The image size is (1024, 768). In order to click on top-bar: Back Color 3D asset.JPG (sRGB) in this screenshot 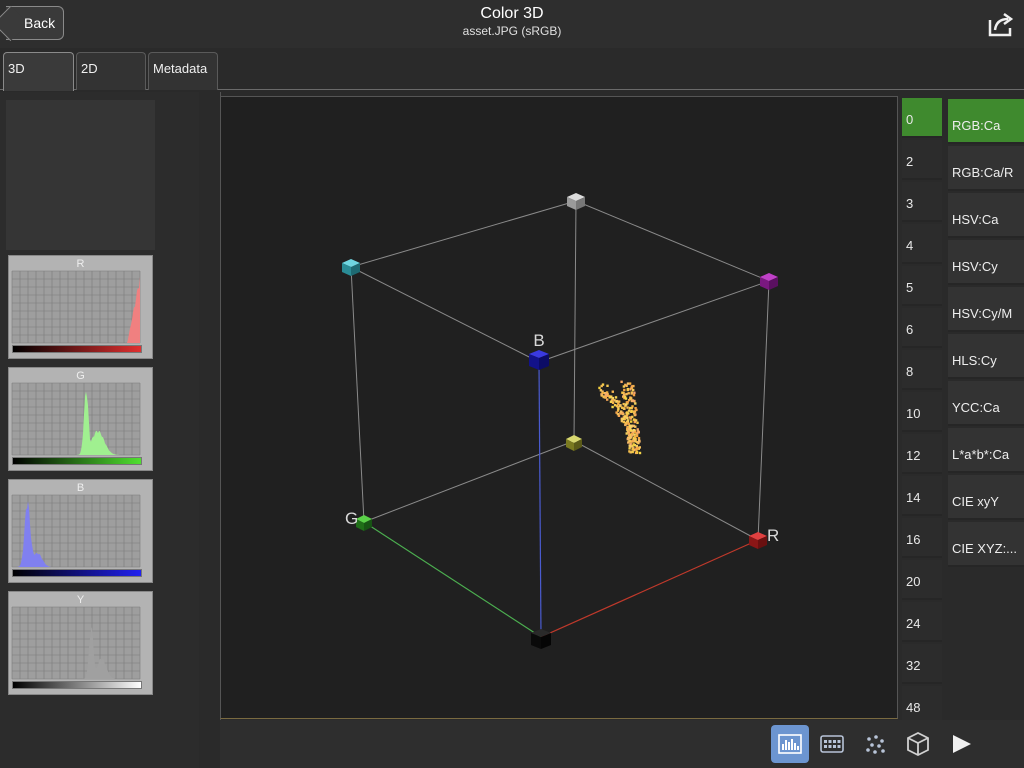, I will do `click(512, 24)`.